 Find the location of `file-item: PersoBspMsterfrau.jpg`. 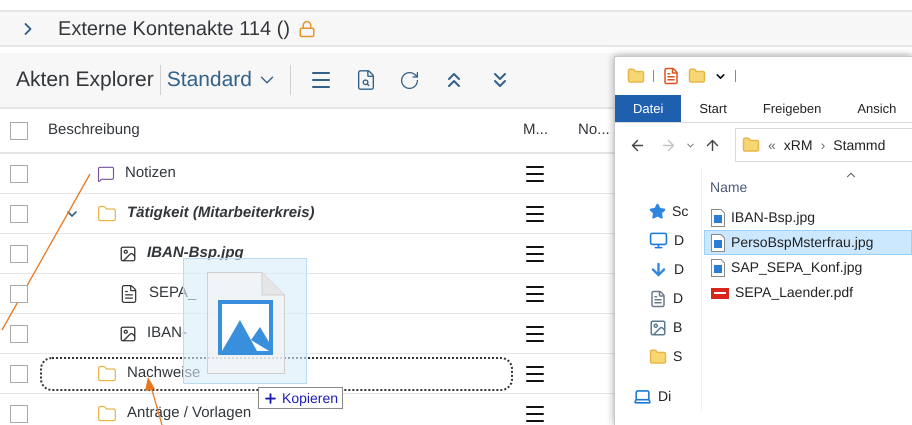

file-item: PersoBspMsterfrau.jpg is located at coordinates (808, 242).